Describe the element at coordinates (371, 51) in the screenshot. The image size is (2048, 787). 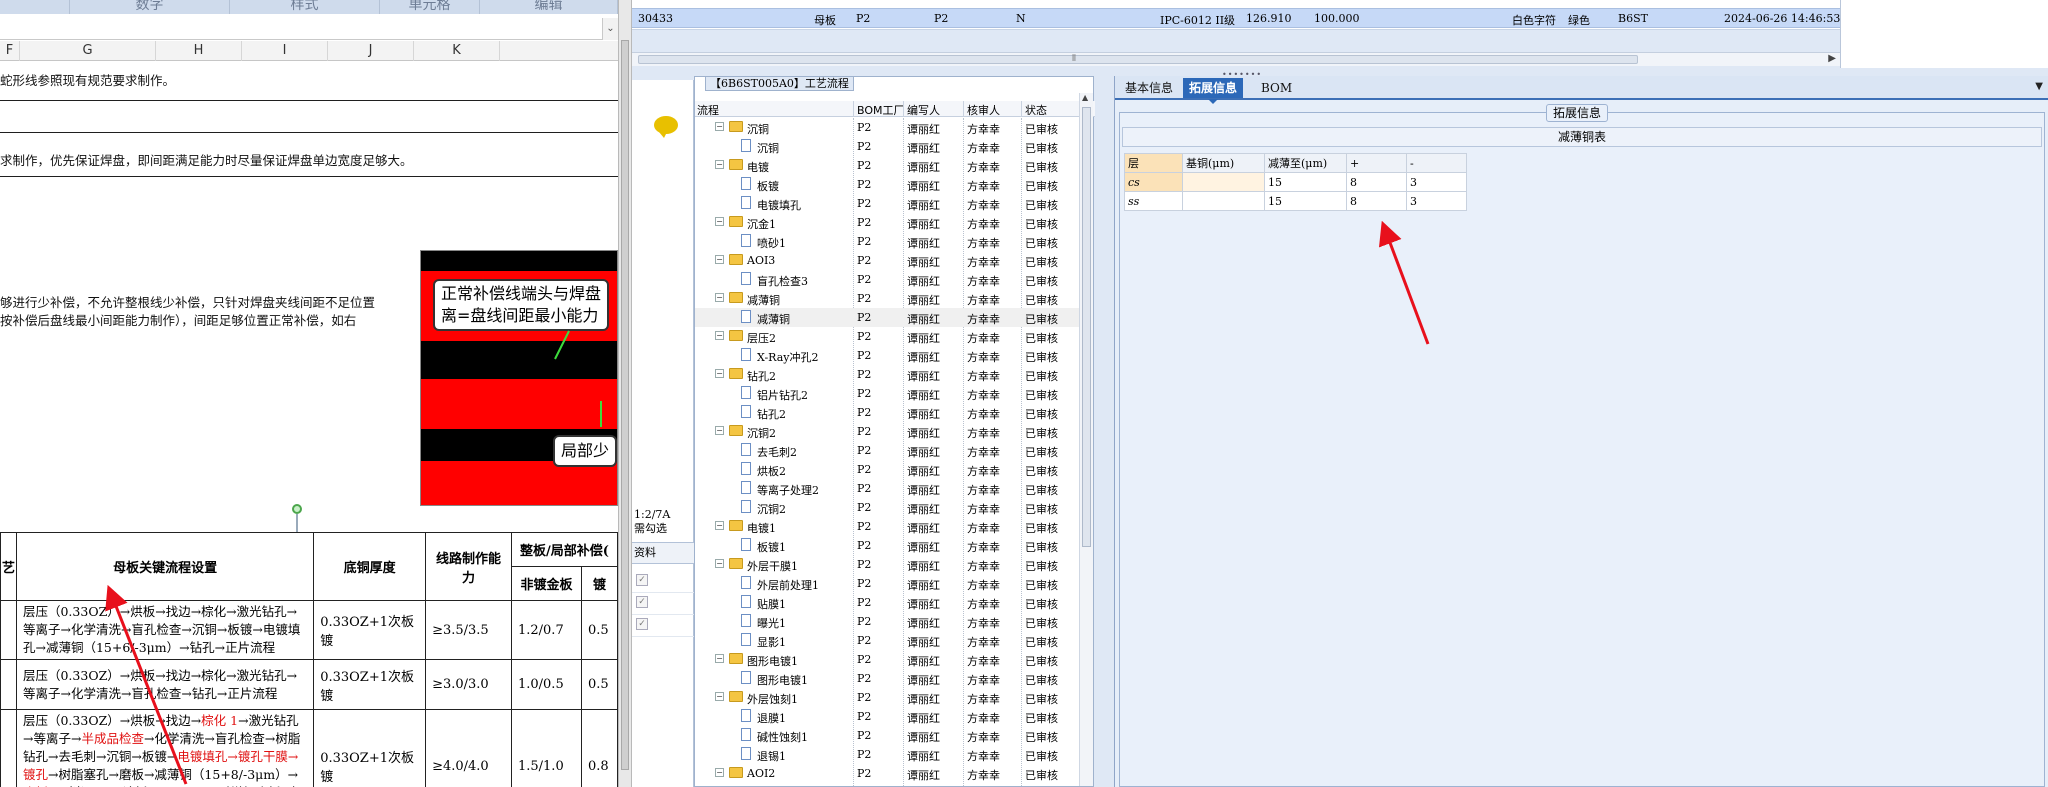
I see `column-header-j: J` at that location.